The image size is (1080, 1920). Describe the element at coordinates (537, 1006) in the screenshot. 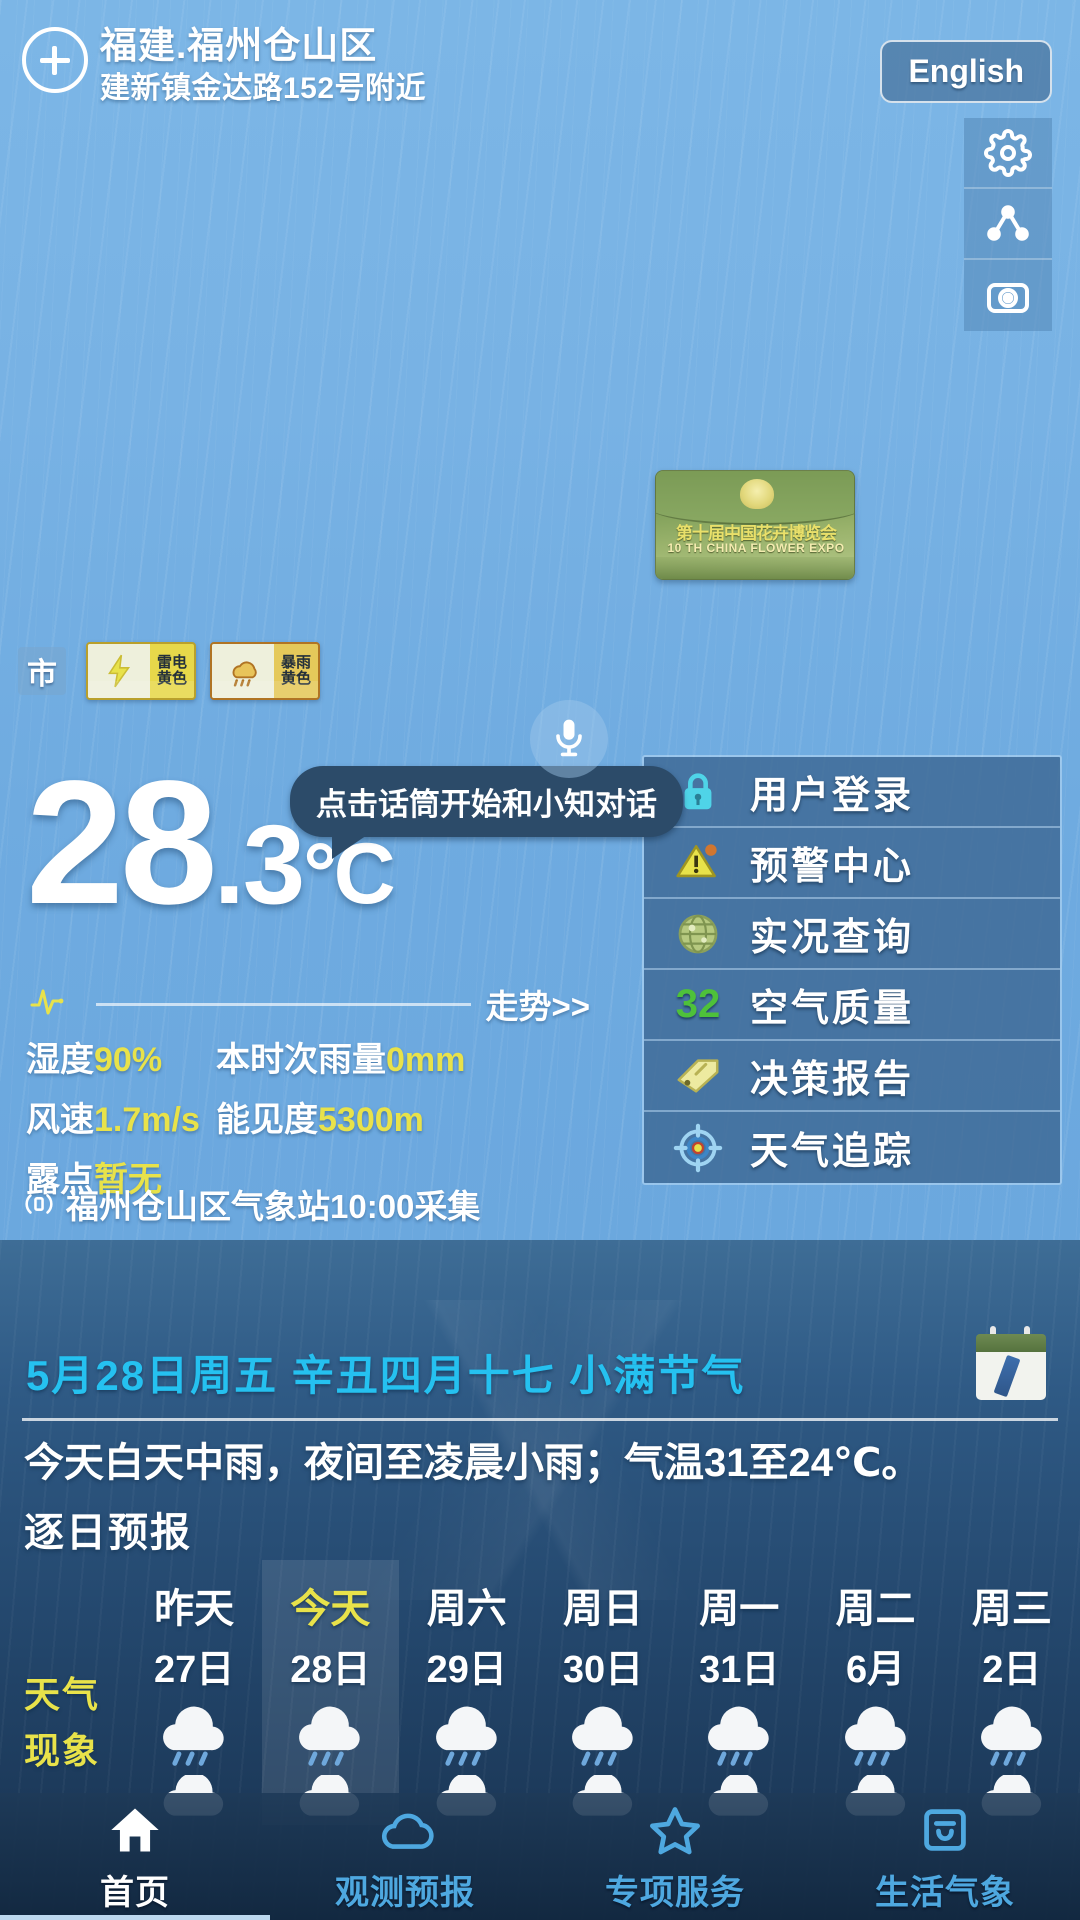

I see `trend-label: 走势>>` at that location.